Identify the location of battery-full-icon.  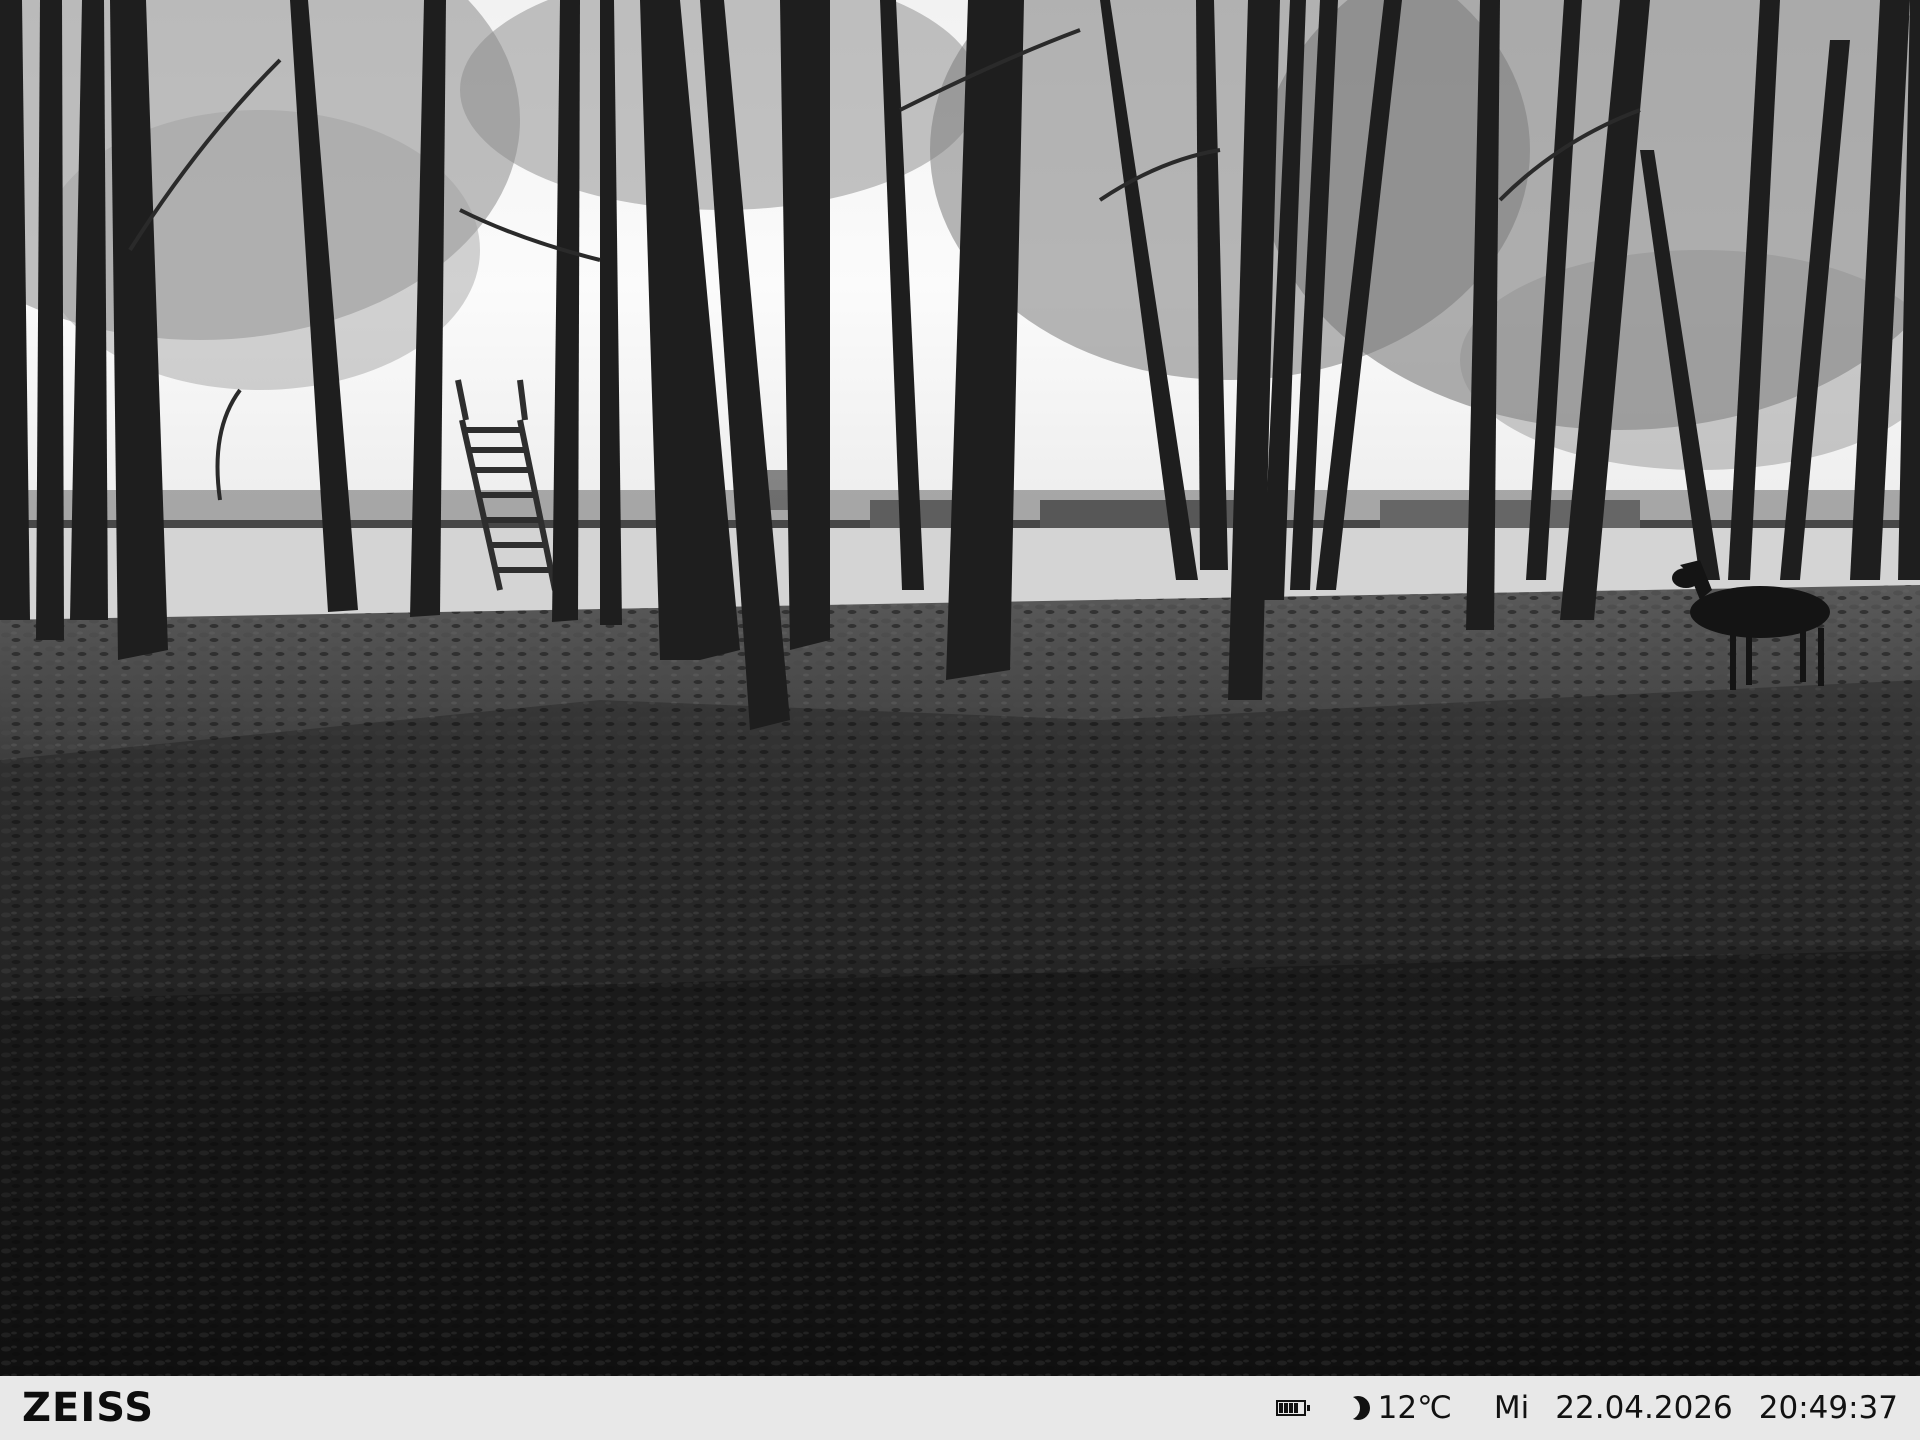
(1292, 1408).